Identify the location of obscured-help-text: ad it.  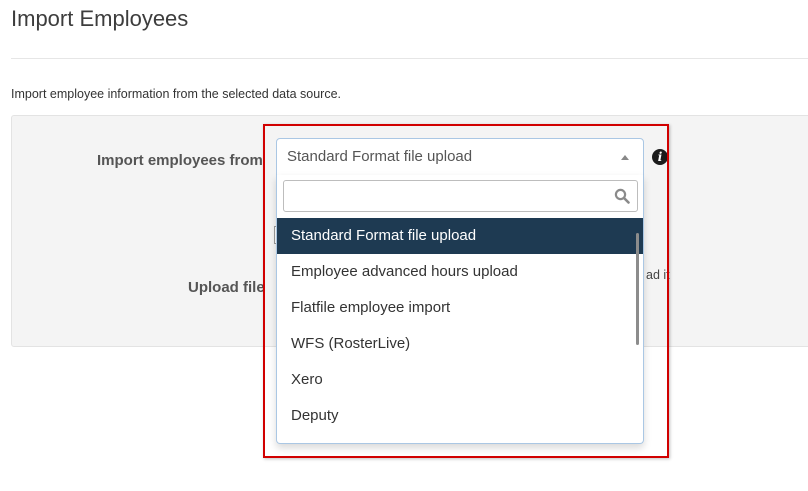
(658, 275).